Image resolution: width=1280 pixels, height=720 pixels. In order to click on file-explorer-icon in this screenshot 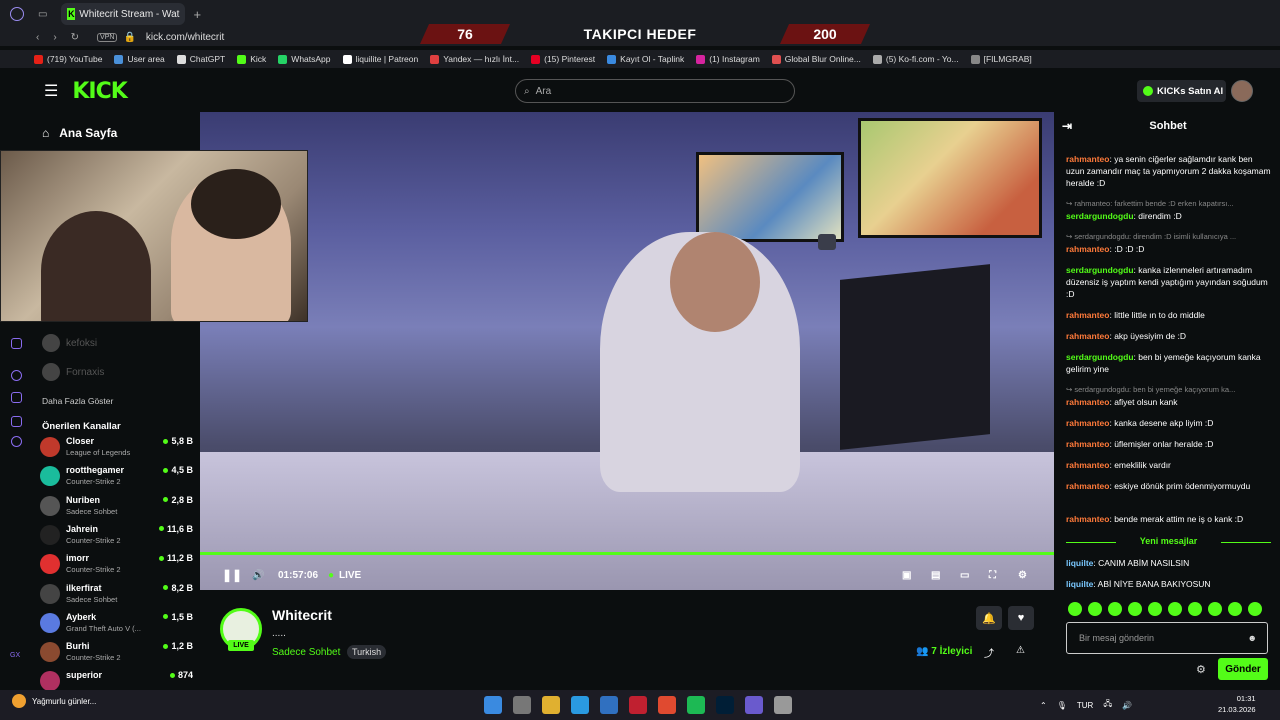, I will do `click(551, 705)`.